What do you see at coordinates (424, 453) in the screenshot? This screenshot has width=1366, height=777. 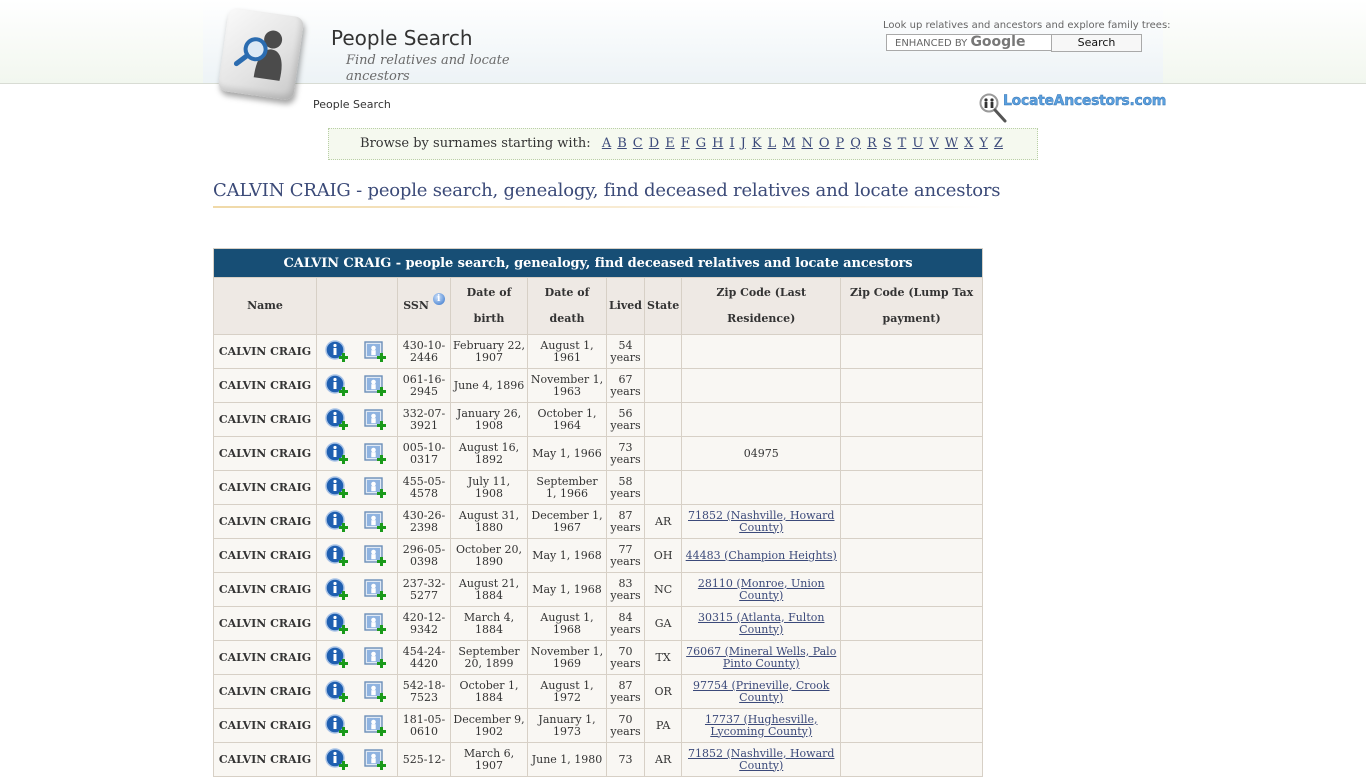 I see `ssn: 005-10-0317` at bounding box center [424, 453].